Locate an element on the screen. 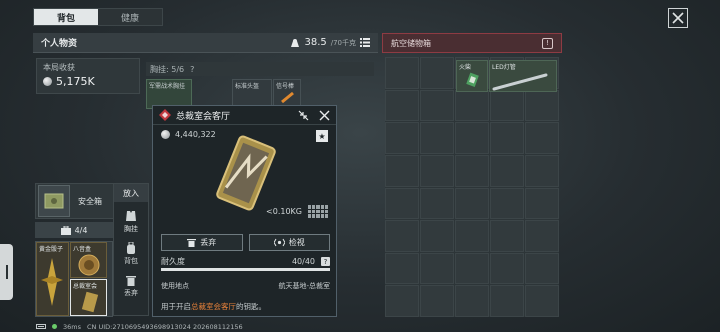  durability-value: 40/40 is located at coordinates (303, 261).